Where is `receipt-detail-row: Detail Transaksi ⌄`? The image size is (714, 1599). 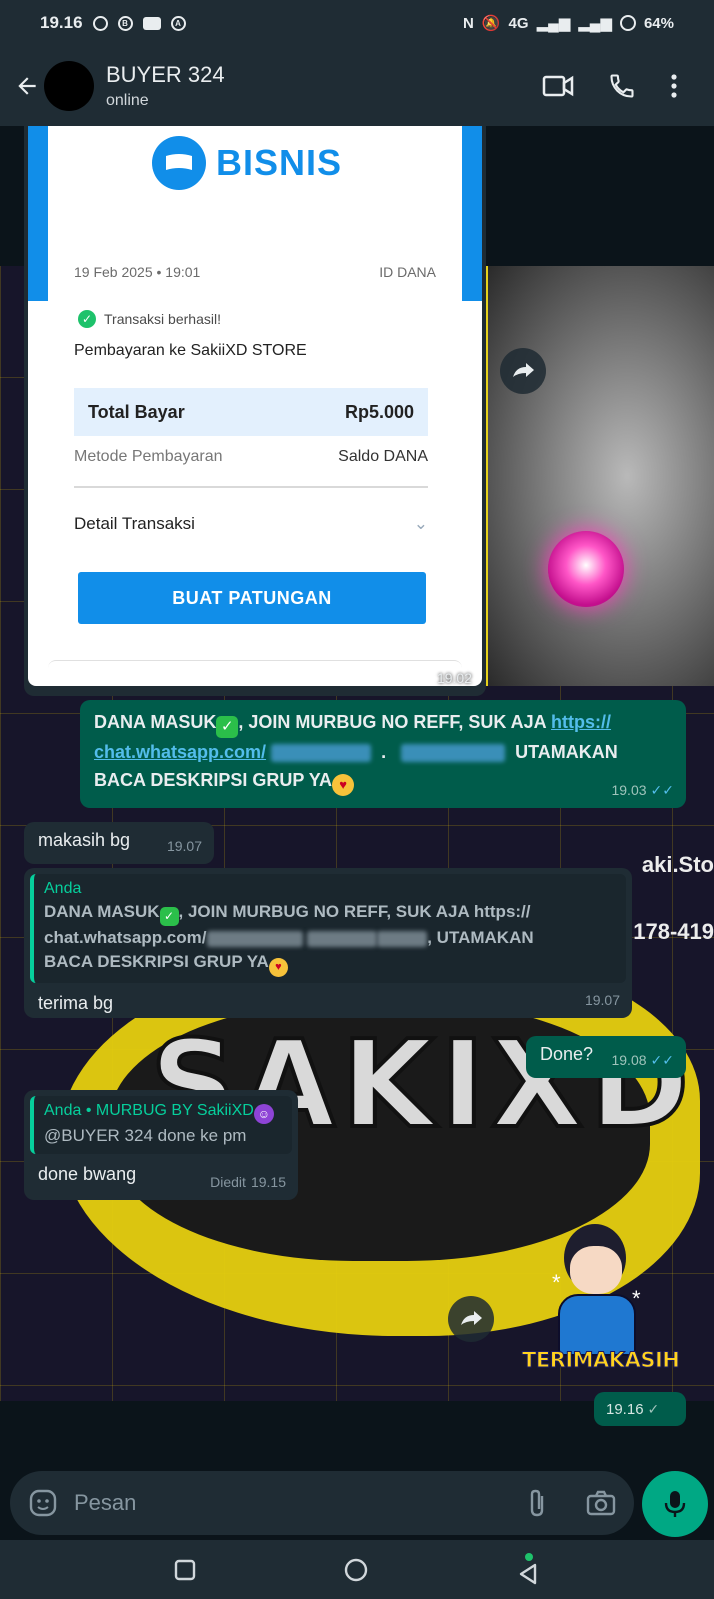 receipt-detail-row: Detail Transaksi ⌄ is located at coordinates (251, 524).